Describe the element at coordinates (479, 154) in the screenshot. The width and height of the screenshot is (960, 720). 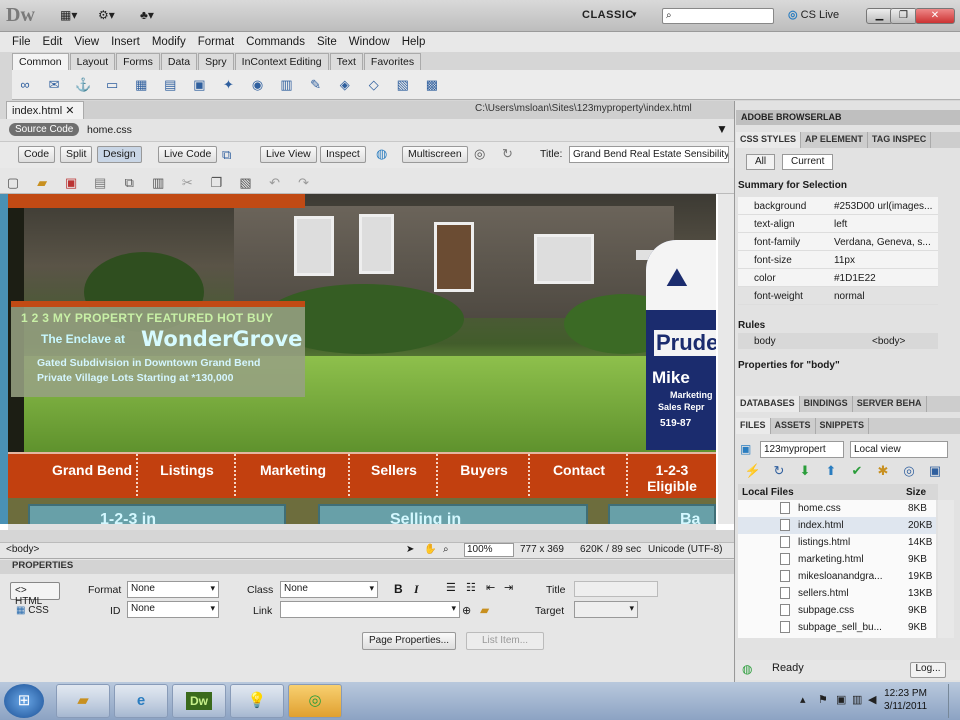
I see `visual-aids-icon: ◎` at that location.